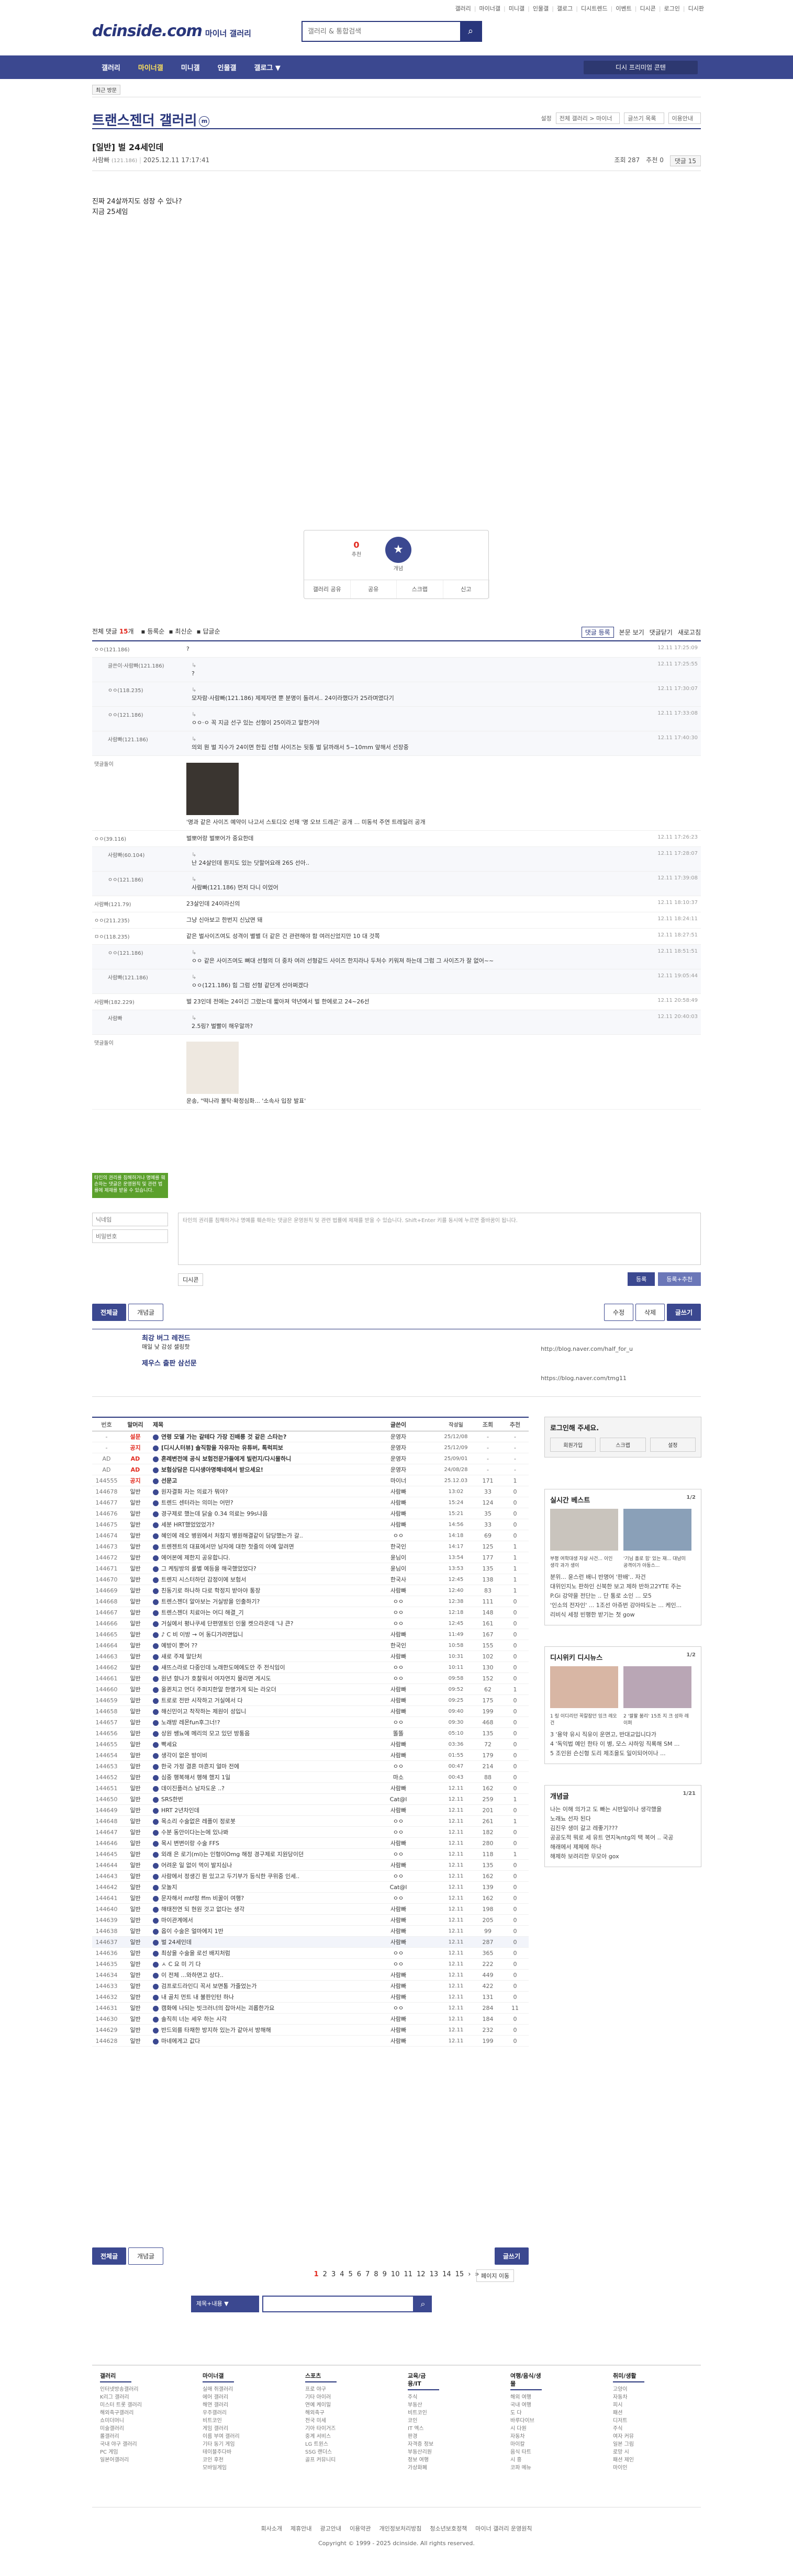 This screenshot has height=2576, width=793. I want to click on table-row: 144641 일반 문자해서 mtf정 ffm 비꿀이 여행? ㅇㅇ 12.11 162 0, so click(310, 1898).